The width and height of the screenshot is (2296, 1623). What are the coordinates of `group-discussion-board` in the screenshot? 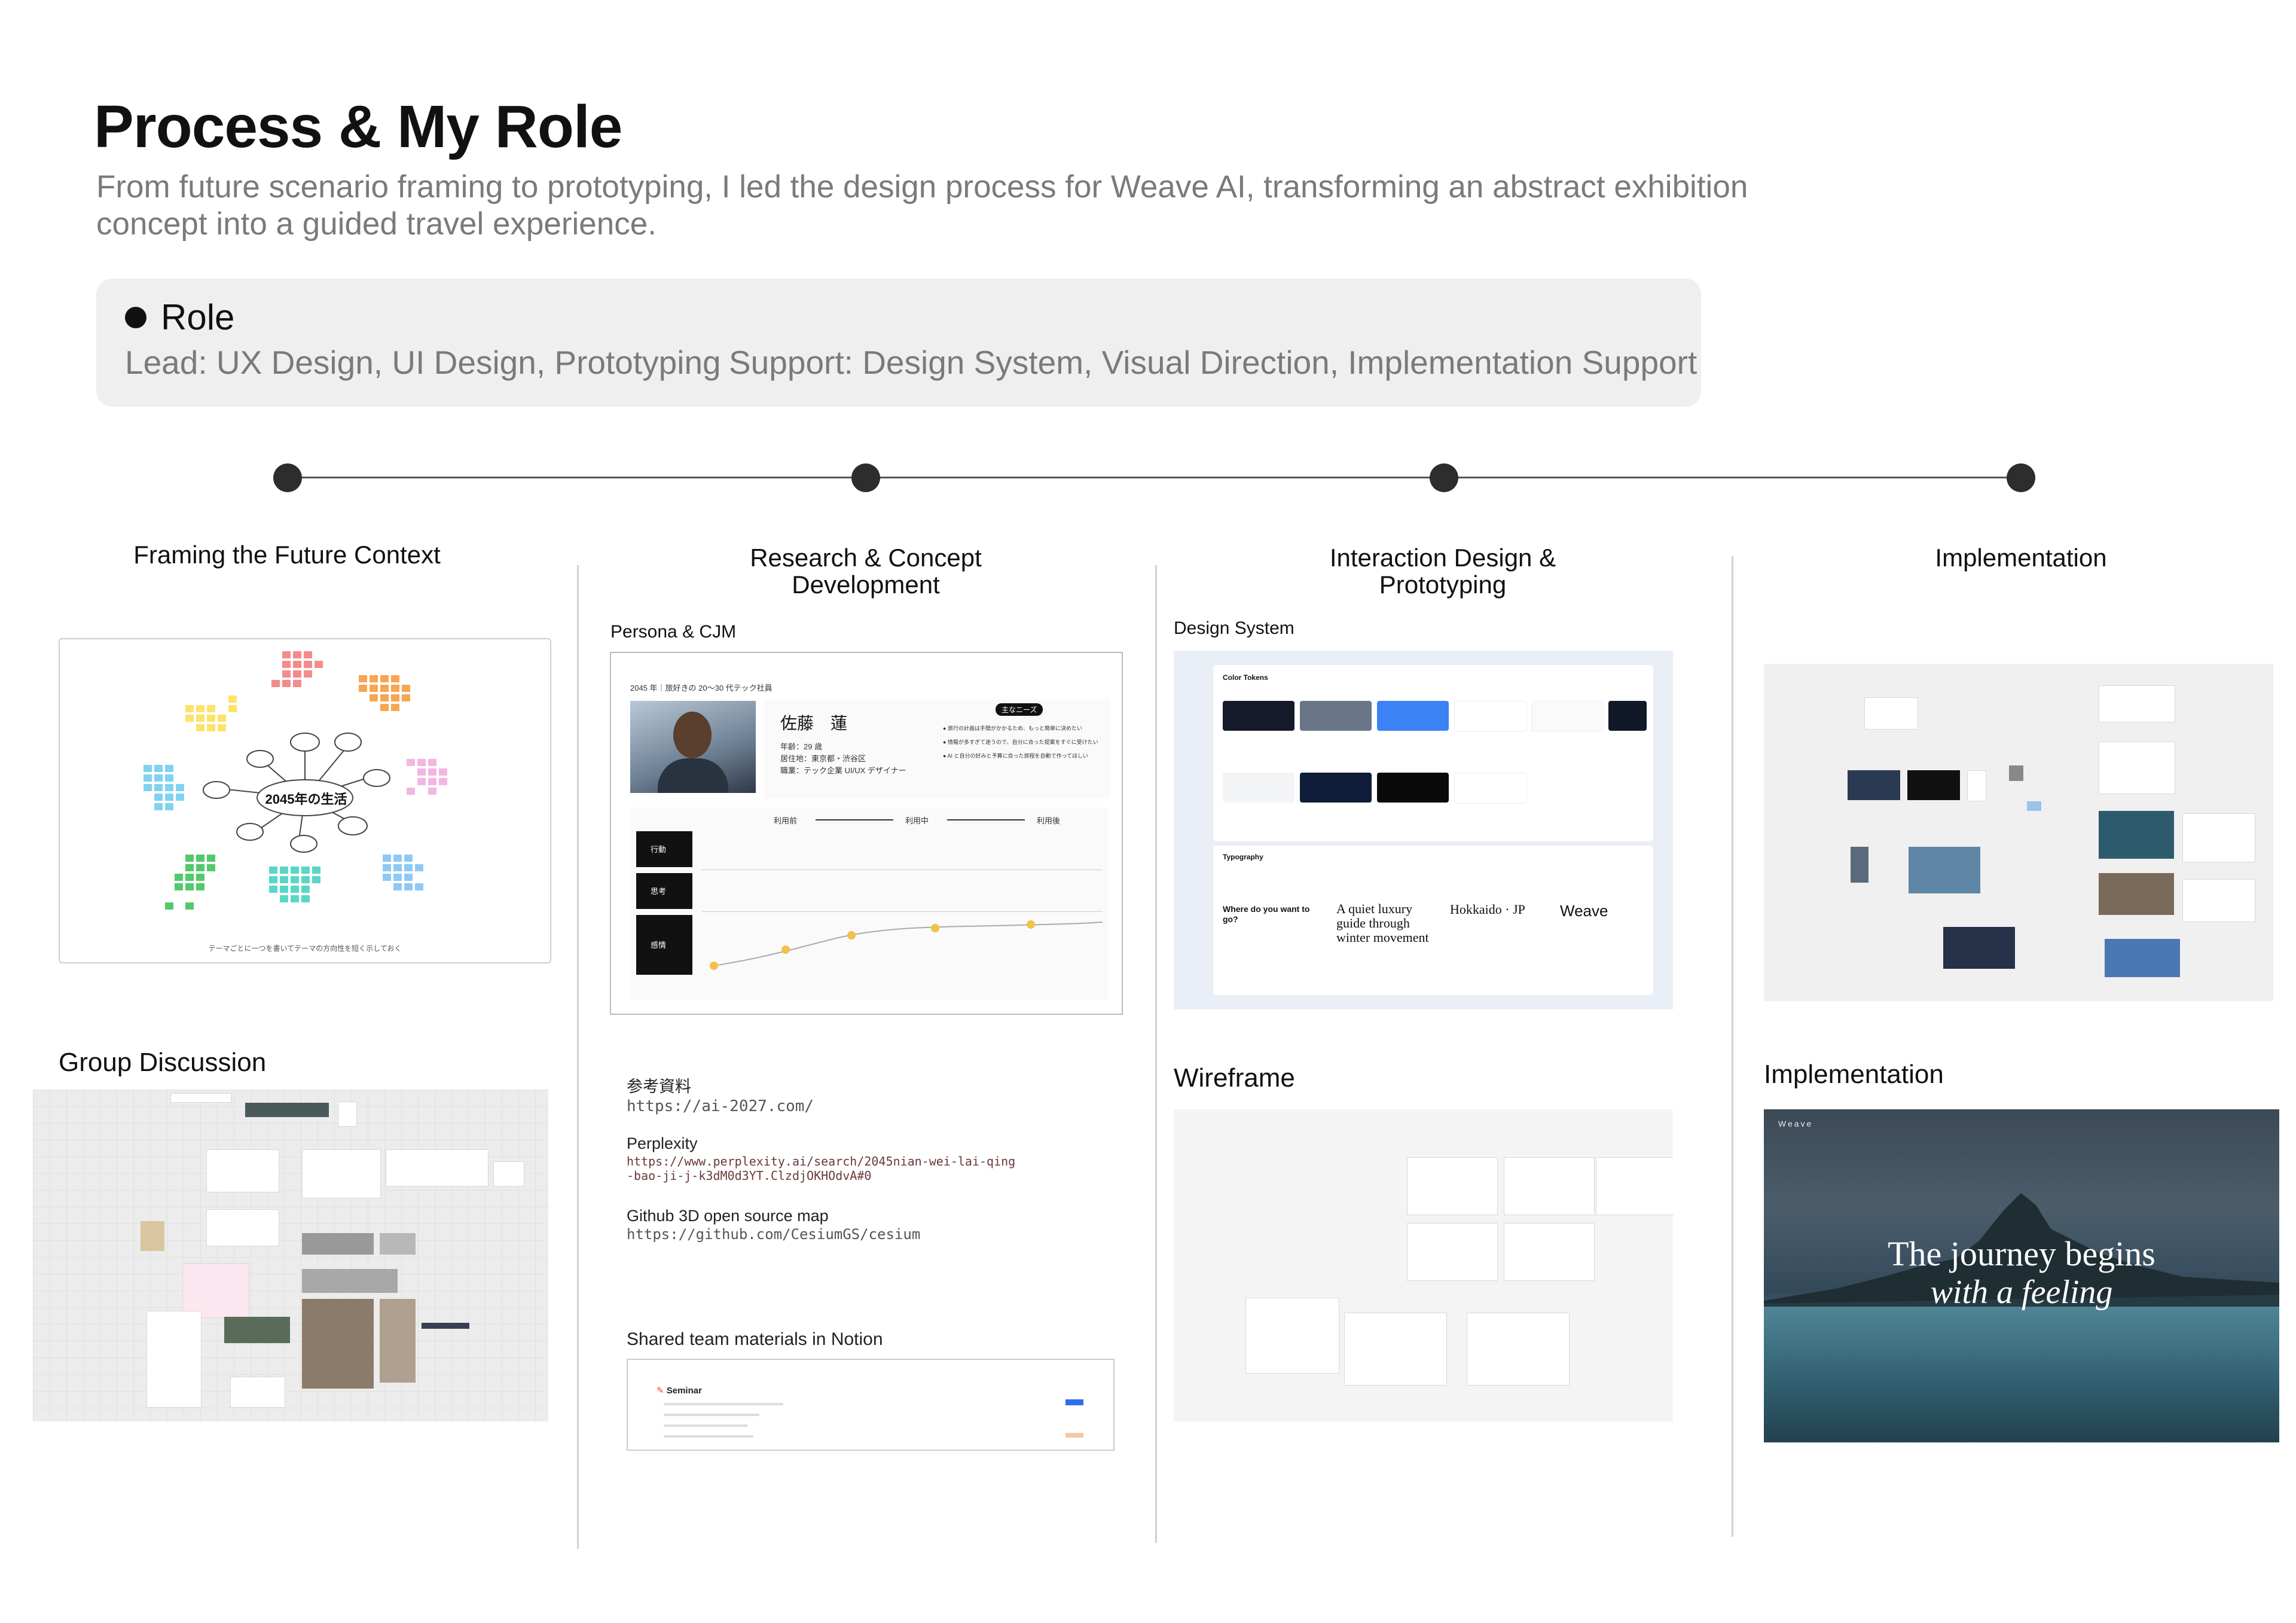 It's located at (290, 1255).